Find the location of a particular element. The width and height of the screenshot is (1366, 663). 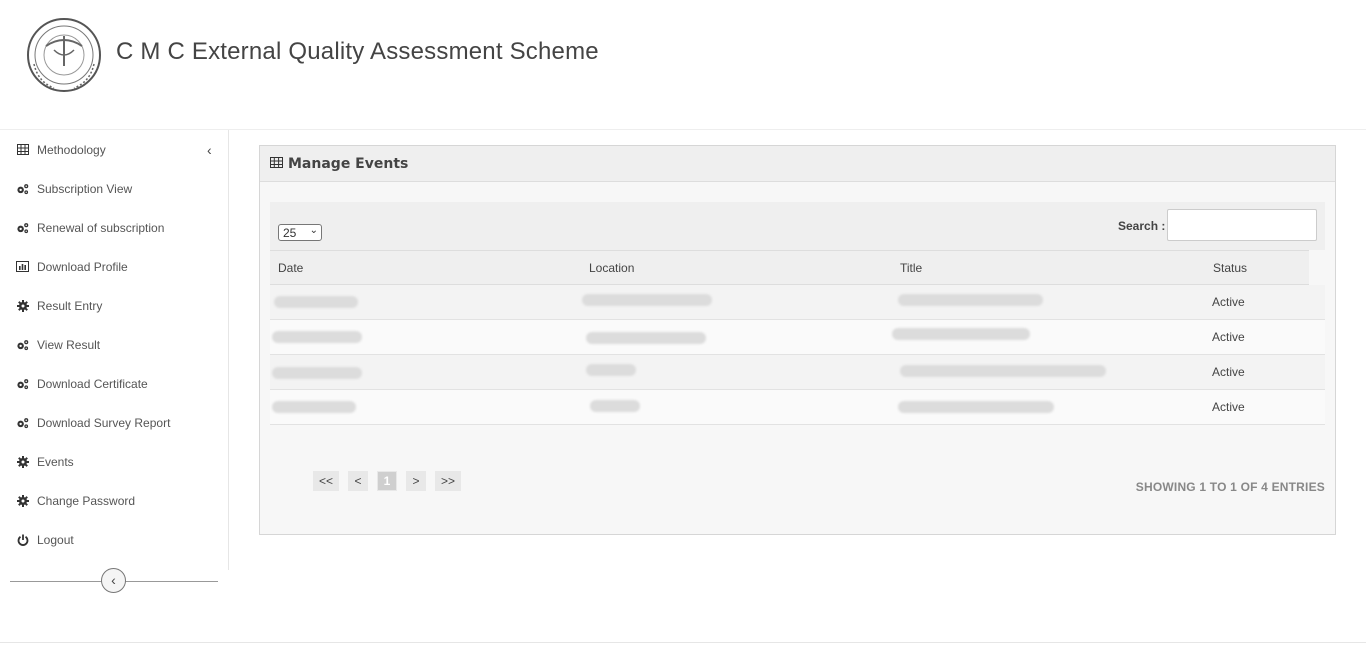

sidebar-item-subscription-view: Subscription View is located at coordinates (114, 188).